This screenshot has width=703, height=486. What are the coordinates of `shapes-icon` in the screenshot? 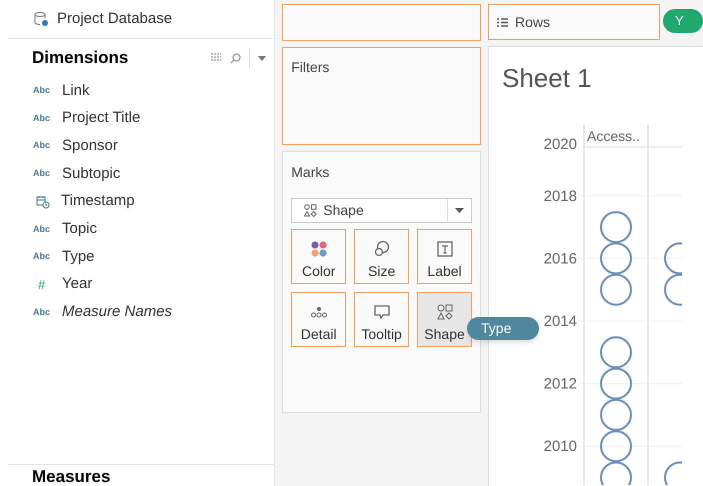 It's located at (445, 312).